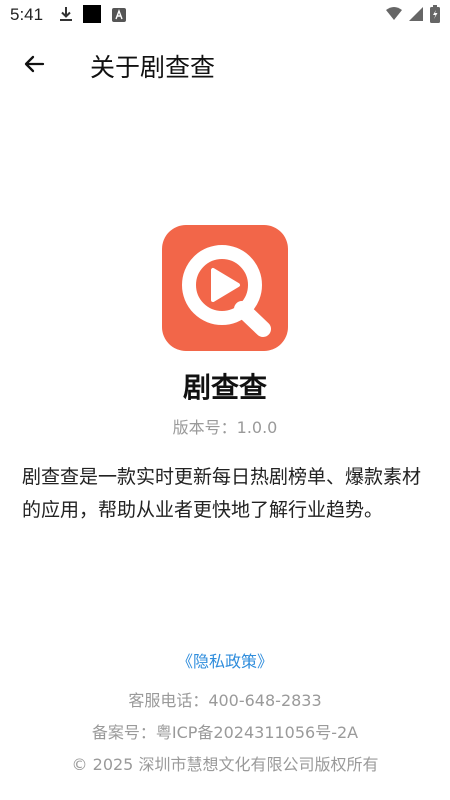 Image resolution: width=450 pixels, height=800 pixels. What do you see at coordinates (153, 67) in the screenshot?
I see `page-title: 关于剧查查` at bounding box center [153, 67].